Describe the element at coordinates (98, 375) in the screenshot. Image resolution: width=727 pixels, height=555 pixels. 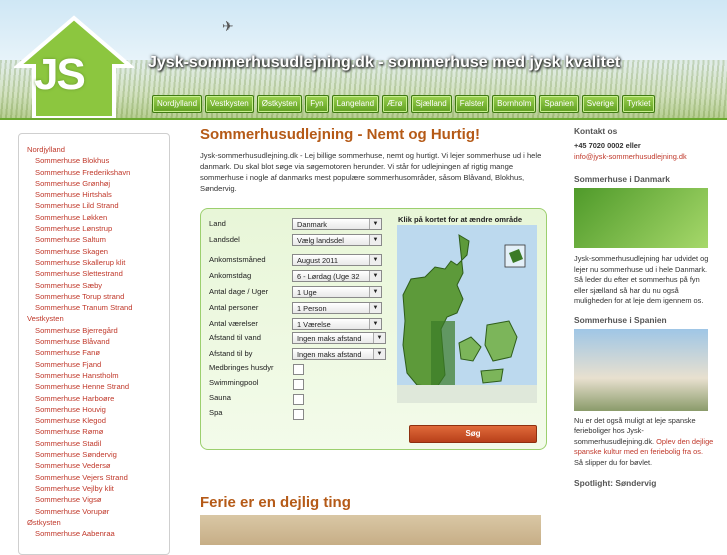
I see `sidebar-item: Sommerhuse Hanstholm` at that location.